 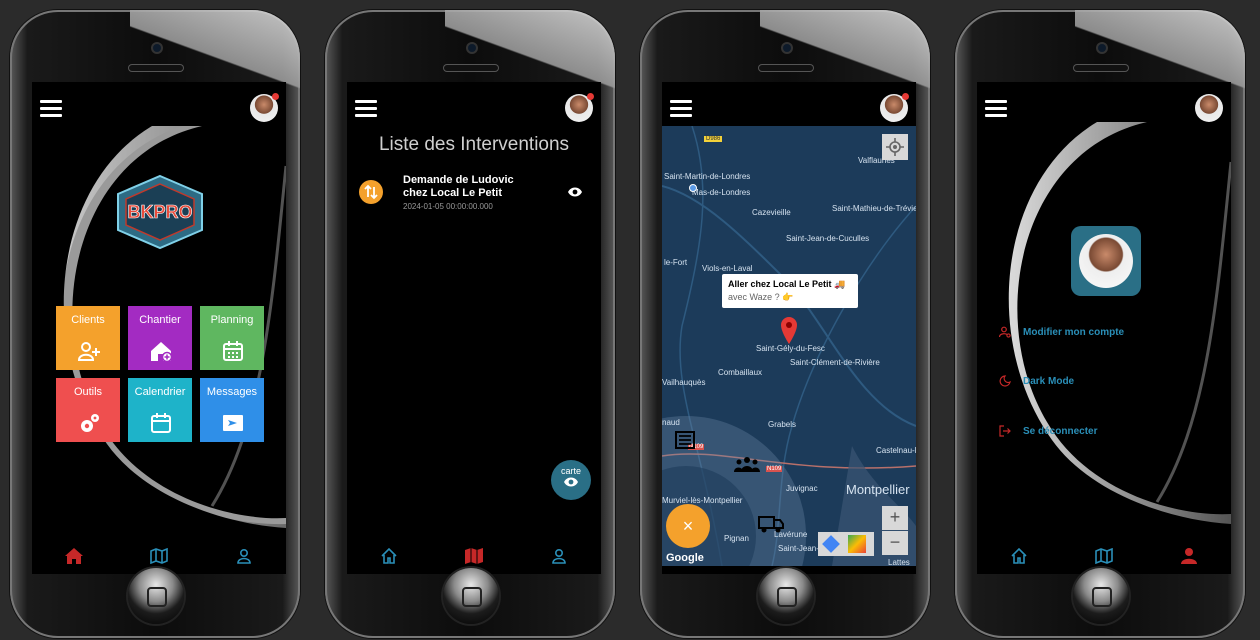 I want to click on tile-label: Clients, so click(x=88, y=320).